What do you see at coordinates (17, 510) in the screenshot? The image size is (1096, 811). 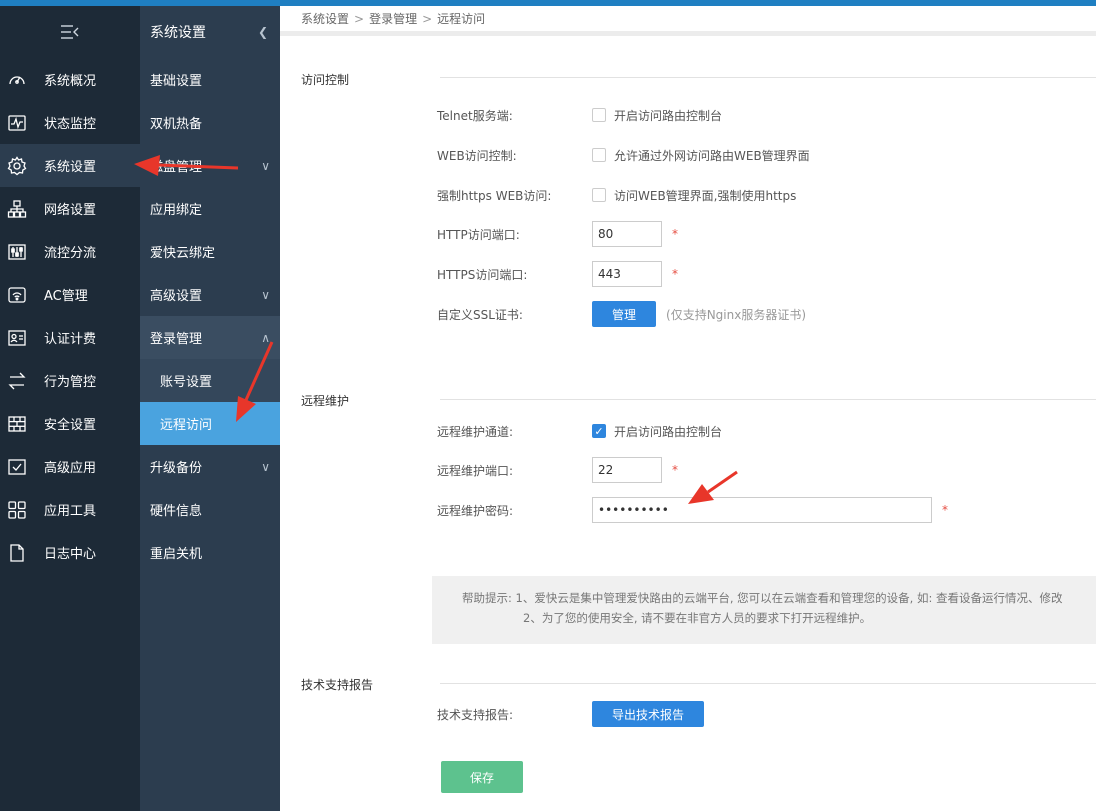 I see `apps-grid-icon` at bounding box center [17, 510].